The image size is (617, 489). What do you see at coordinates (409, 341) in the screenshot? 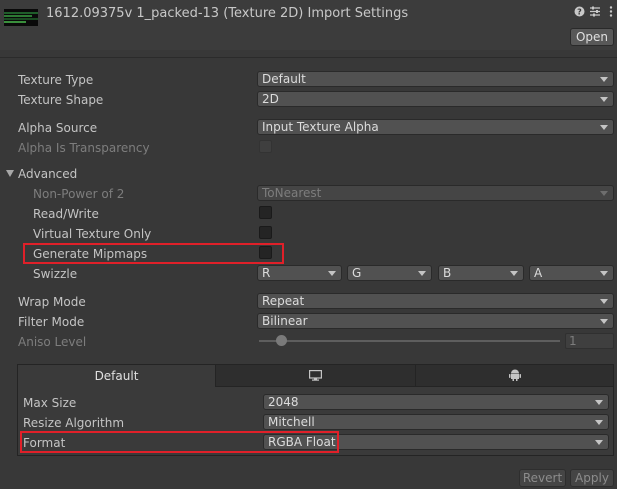
I see `aniso-level-slider-track` at bounding box center [409, 341].